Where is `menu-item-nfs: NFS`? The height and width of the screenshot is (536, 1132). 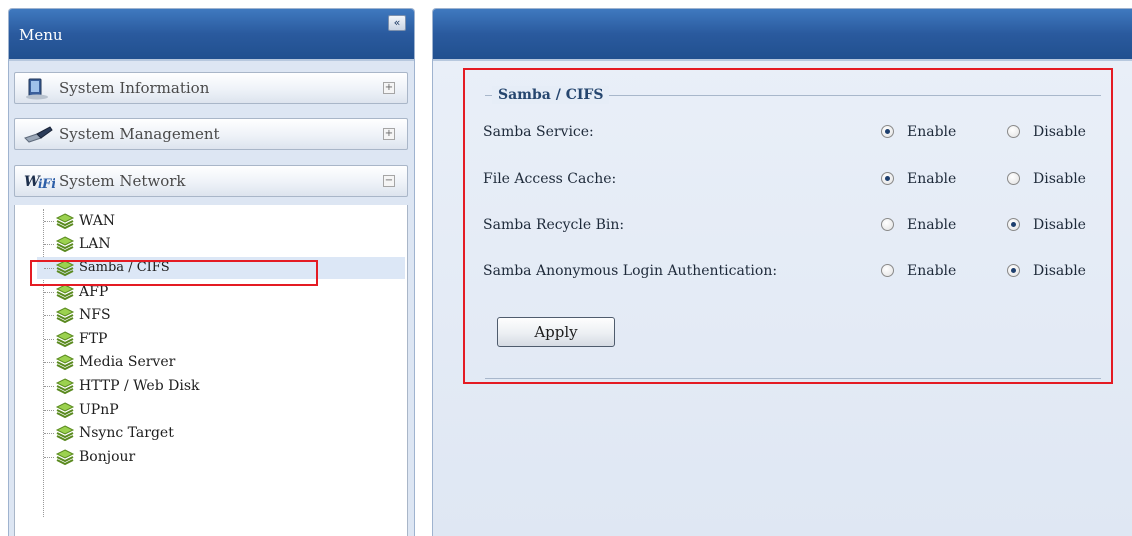 menu-item-nfs: NFS is located at coordinates (221, 315).